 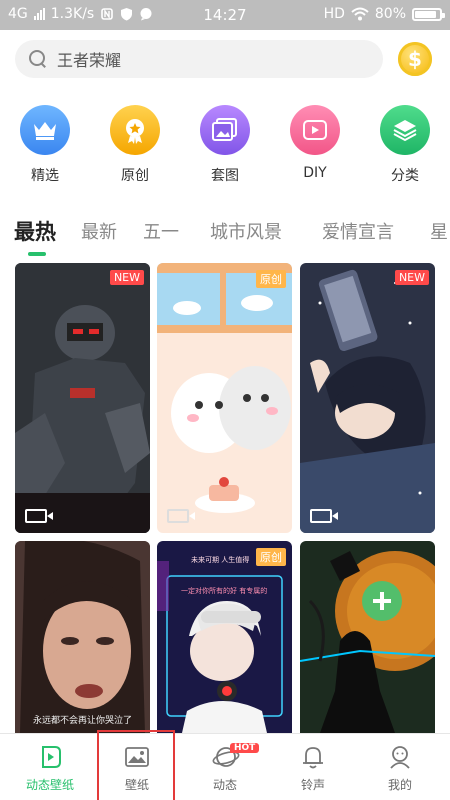 I want to click on tab-may-day: 五一, so click(x=161, y=231).